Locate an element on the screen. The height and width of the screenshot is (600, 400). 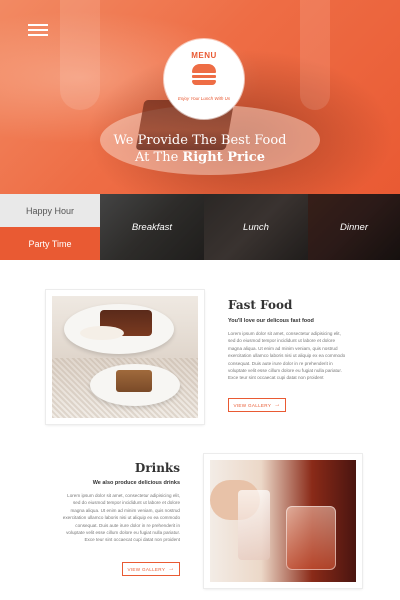
category-breakfast-label: Breakfast is located at coordinates (152, 227).